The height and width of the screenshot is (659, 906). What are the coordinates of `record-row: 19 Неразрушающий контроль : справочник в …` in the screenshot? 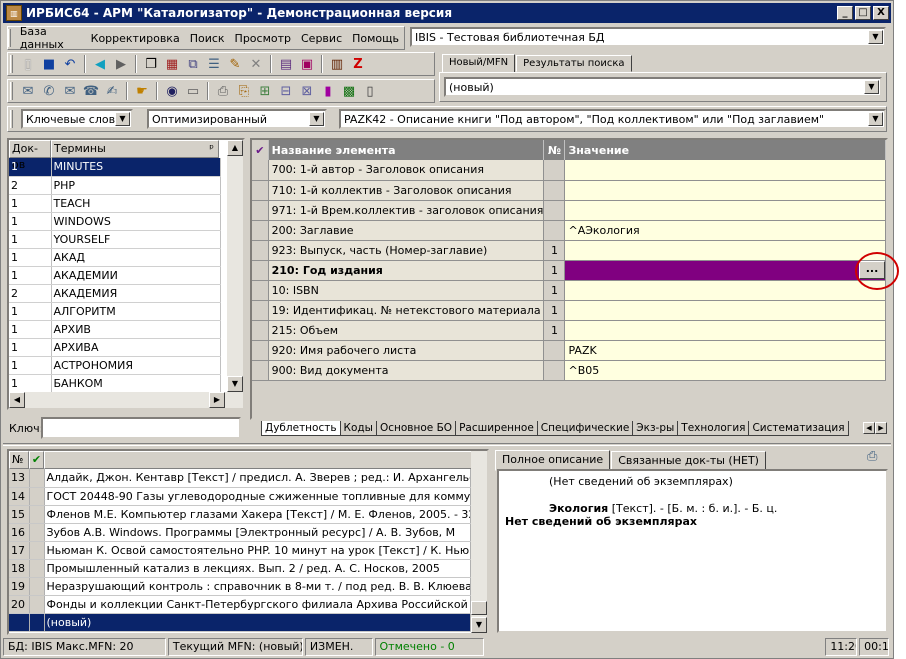 It's located at (240, 586).